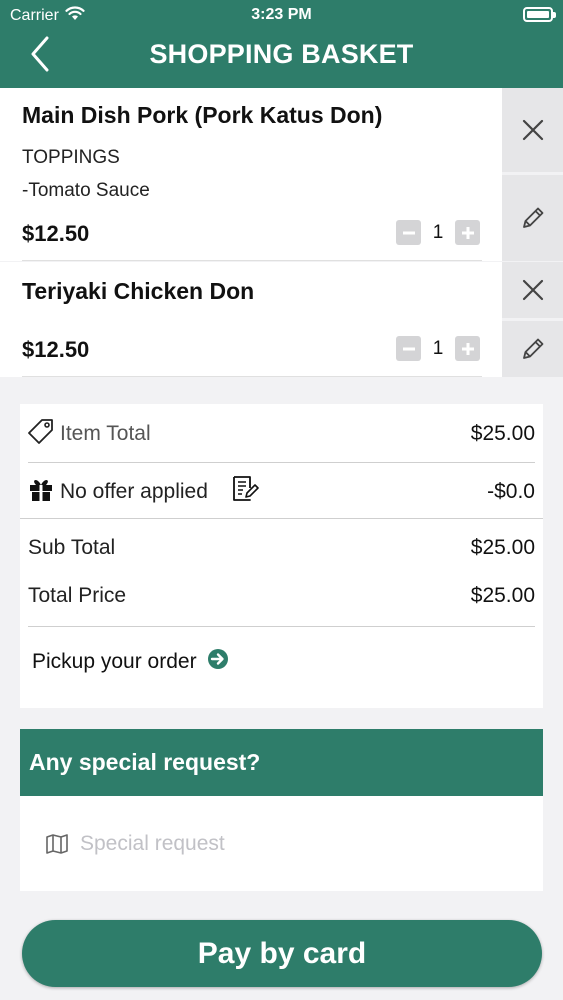  Describe the element at coordinates (245, 492) in the screenshot. I see `coupon-edit-icon` at that location.